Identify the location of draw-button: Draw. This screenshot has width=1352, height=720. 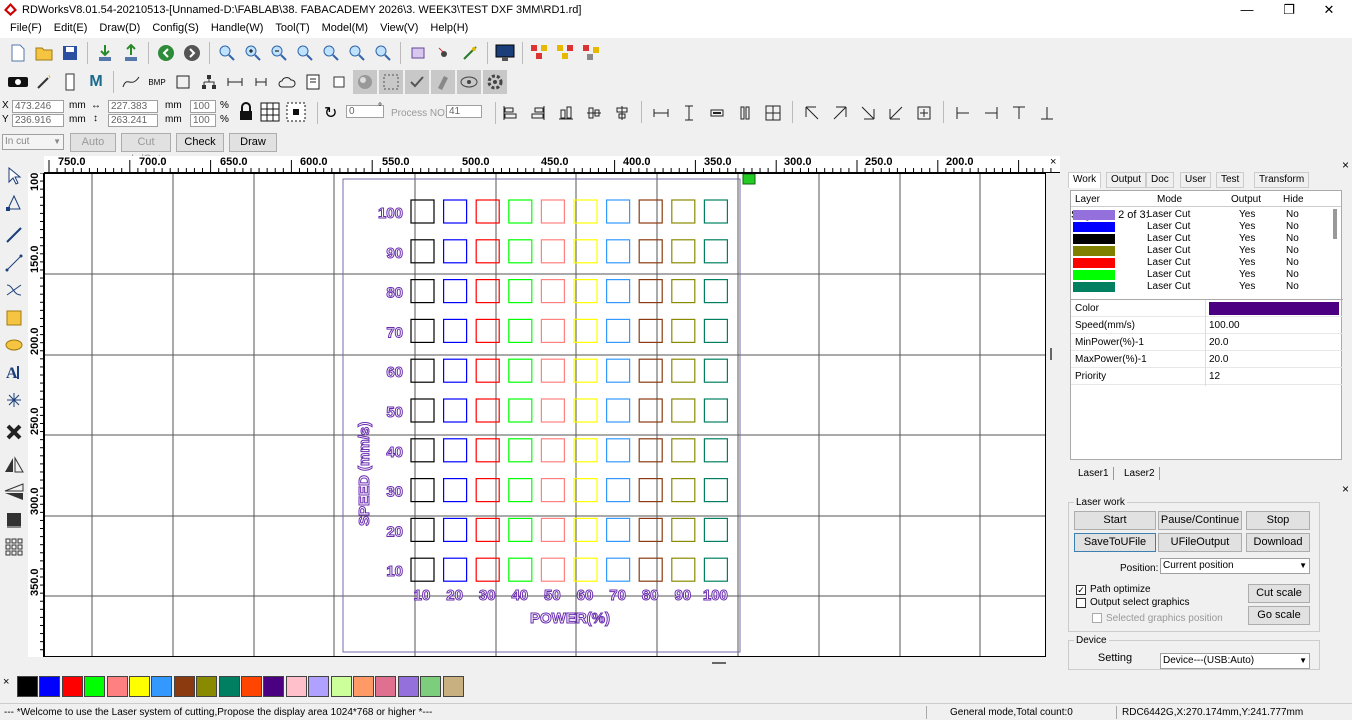
(253, 142).